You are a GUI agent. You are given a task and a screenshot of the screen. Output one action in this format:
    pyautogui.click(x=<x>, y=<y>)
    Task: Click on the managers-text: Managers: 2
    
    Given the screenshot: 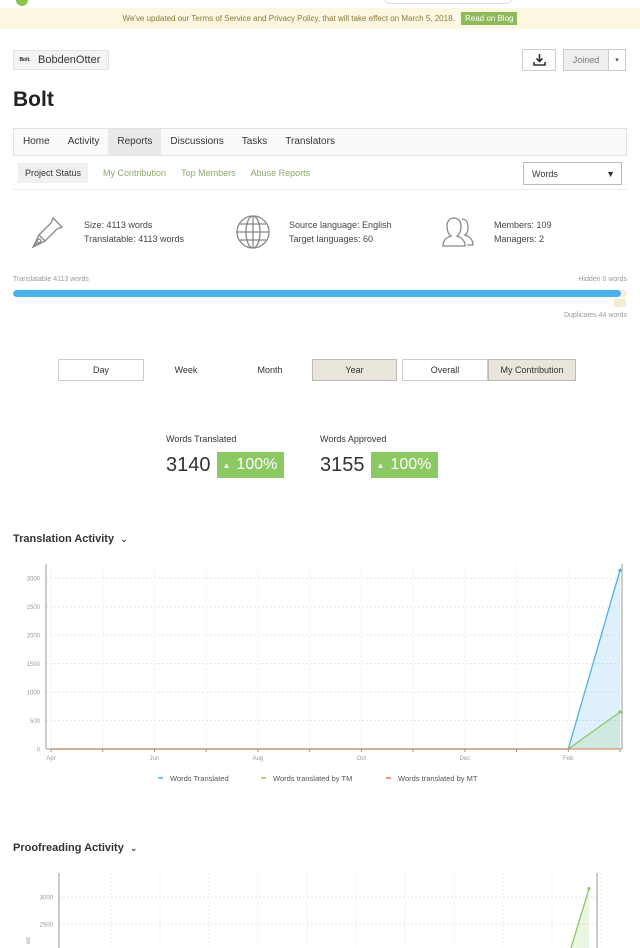 What is the action you would take?
    pyautogui.click(x=519, y=239)
    